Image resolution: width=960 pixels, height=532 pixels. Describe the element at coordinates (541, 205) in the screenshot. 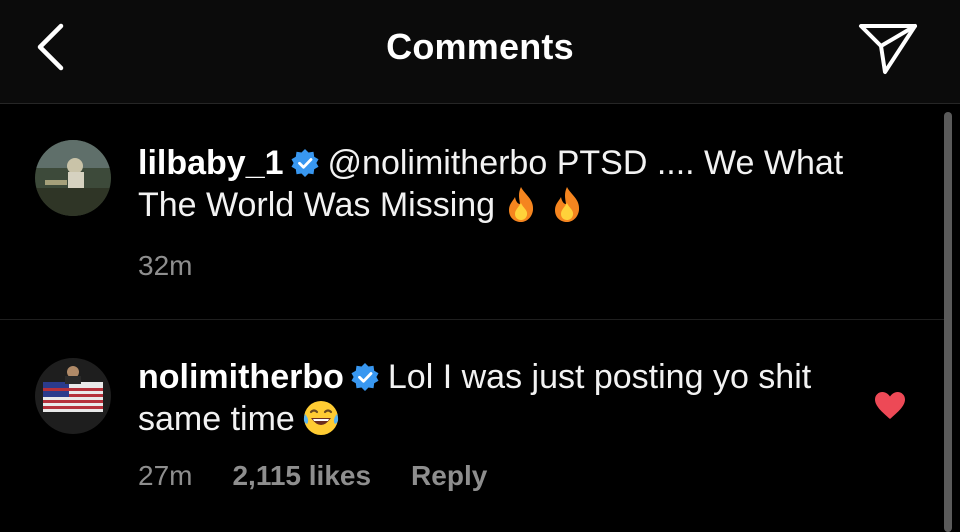

I see `fire-emoji-pair` at that location.